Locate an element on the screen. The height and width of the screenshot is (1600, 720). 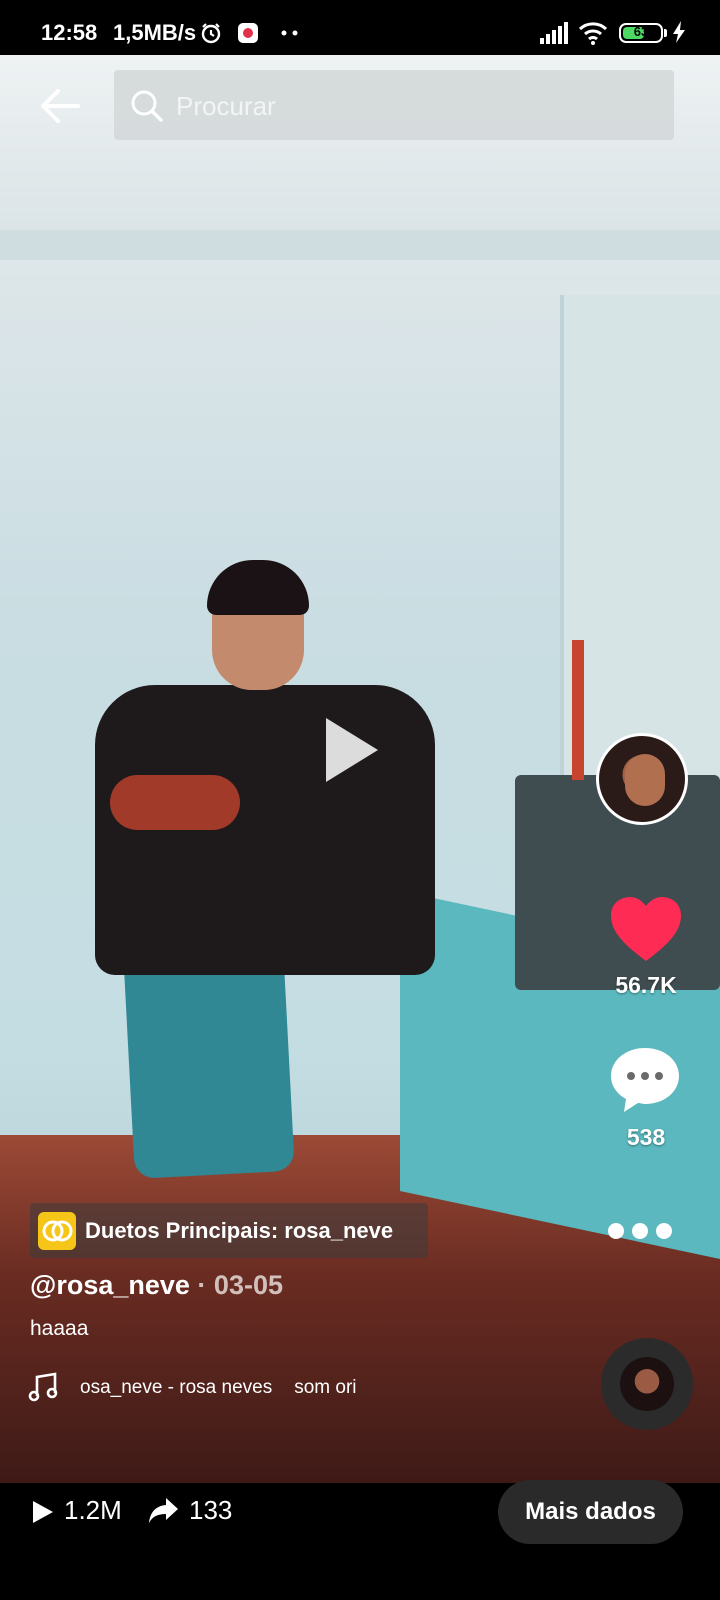
back-button is located at coordinates (60, 106).